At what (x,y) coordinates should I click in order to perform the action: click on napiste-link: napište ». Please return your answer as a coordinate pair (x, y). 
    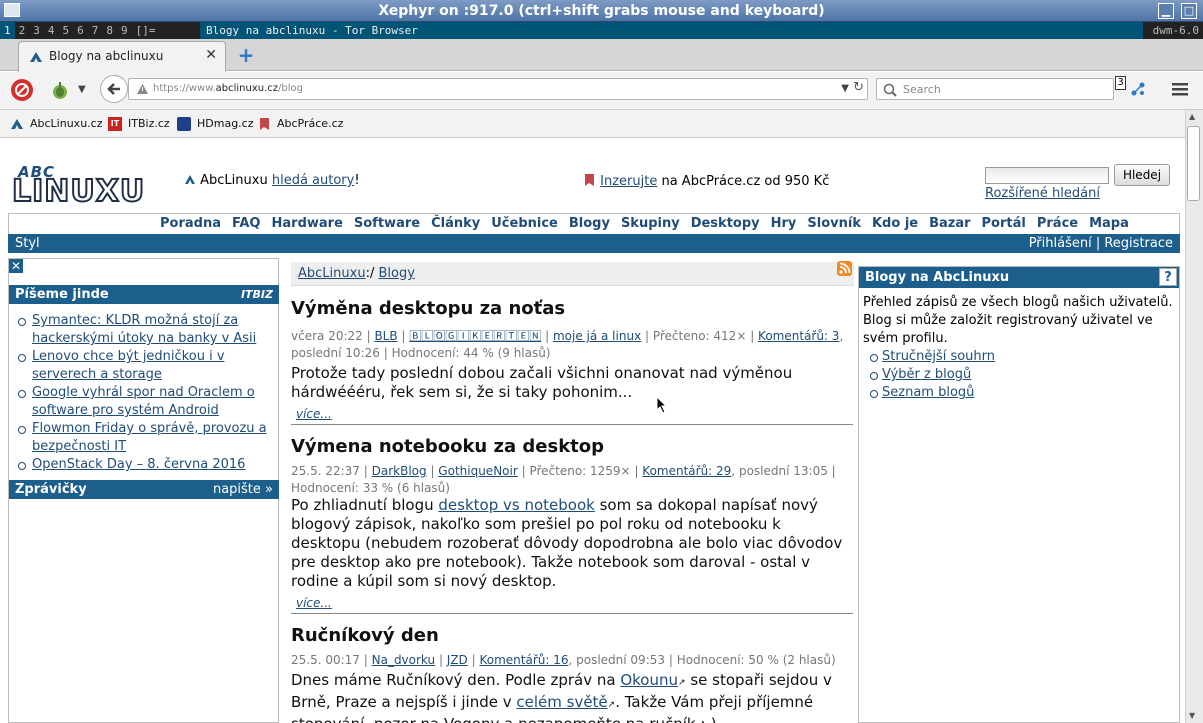
    Looking at the image, I should click on (243, 489).